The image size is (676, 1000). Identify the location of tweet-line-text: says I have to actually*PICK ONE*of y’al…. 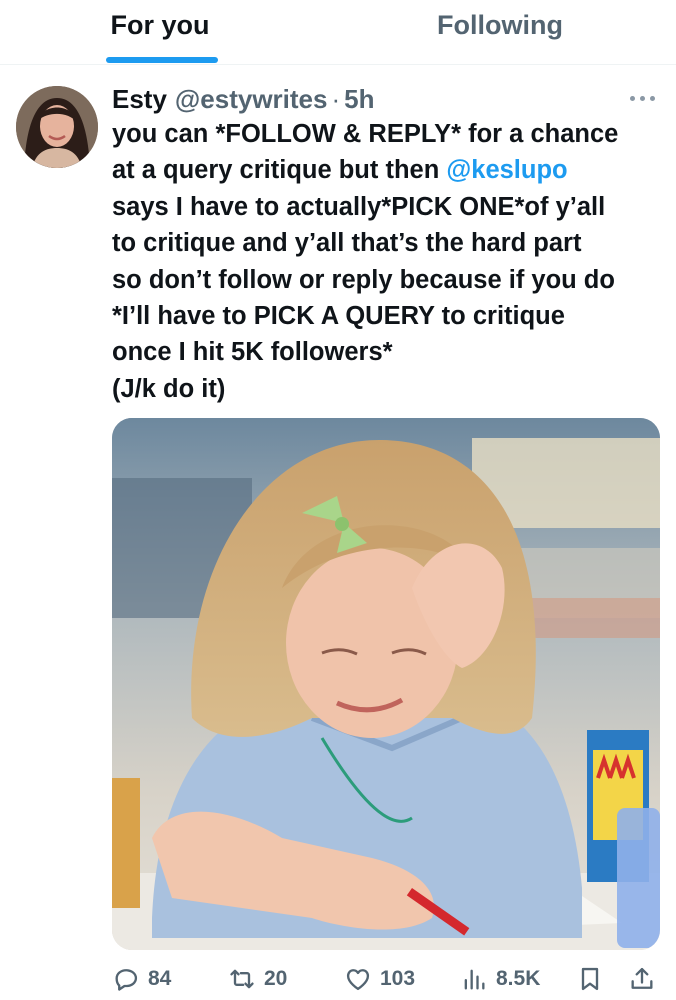
(359, 206).